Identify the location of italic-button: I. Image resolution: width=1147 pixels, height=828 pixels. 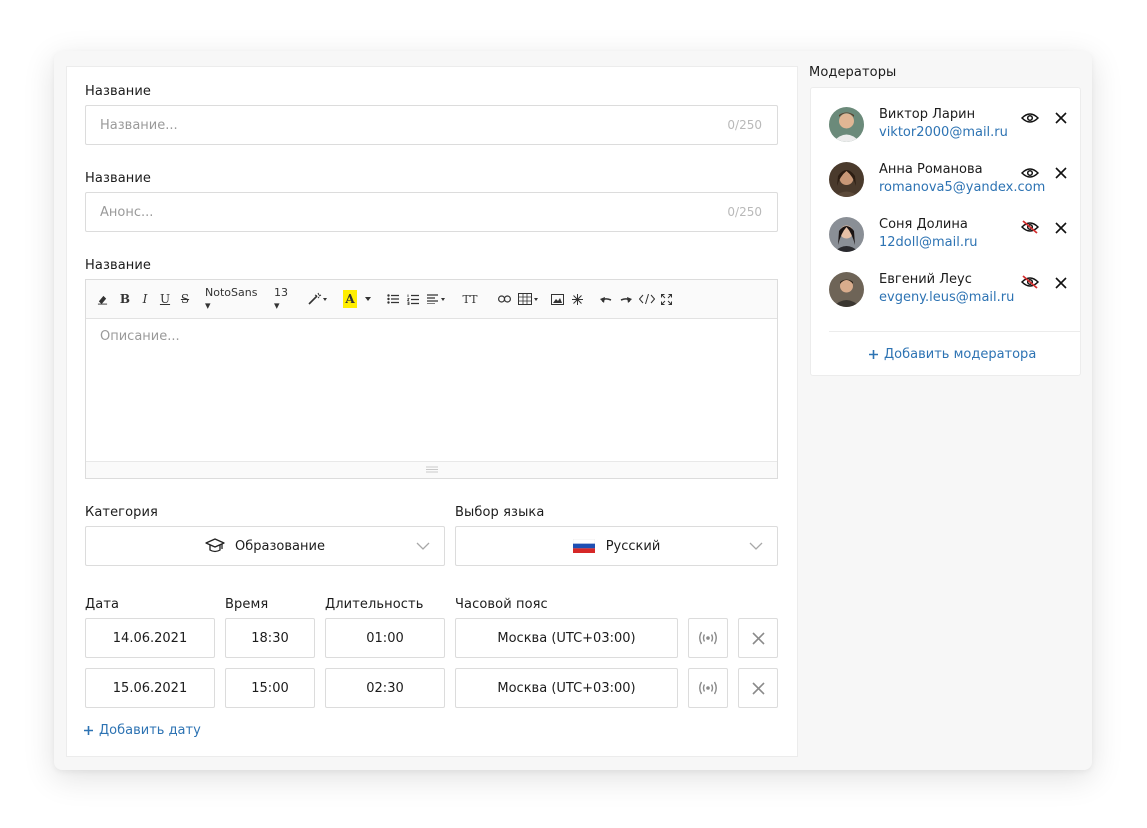
(145, 299).